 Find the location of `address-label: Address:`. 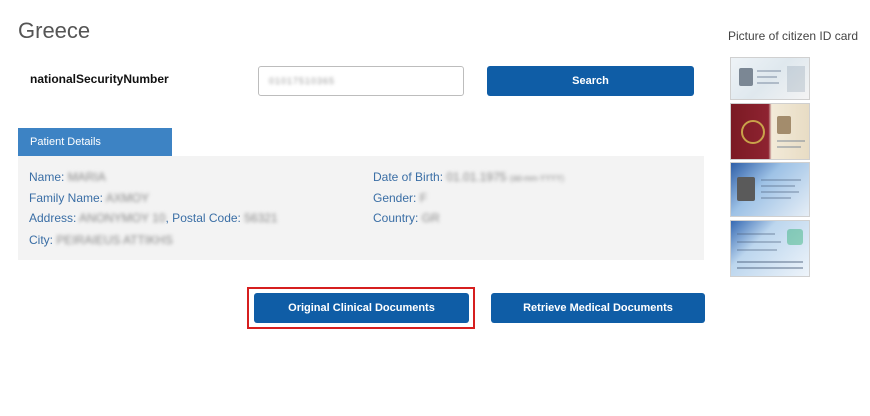

address-label: Address: is located at coordinates (53, 218).